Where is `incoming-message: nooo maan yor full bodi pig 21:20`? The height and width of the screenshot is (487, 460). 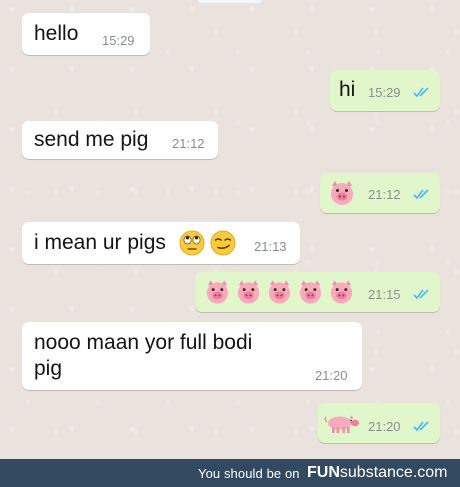
incoming-message: nooo maan yor full bodi pig 21:20 is located at coordinates (192, 356).